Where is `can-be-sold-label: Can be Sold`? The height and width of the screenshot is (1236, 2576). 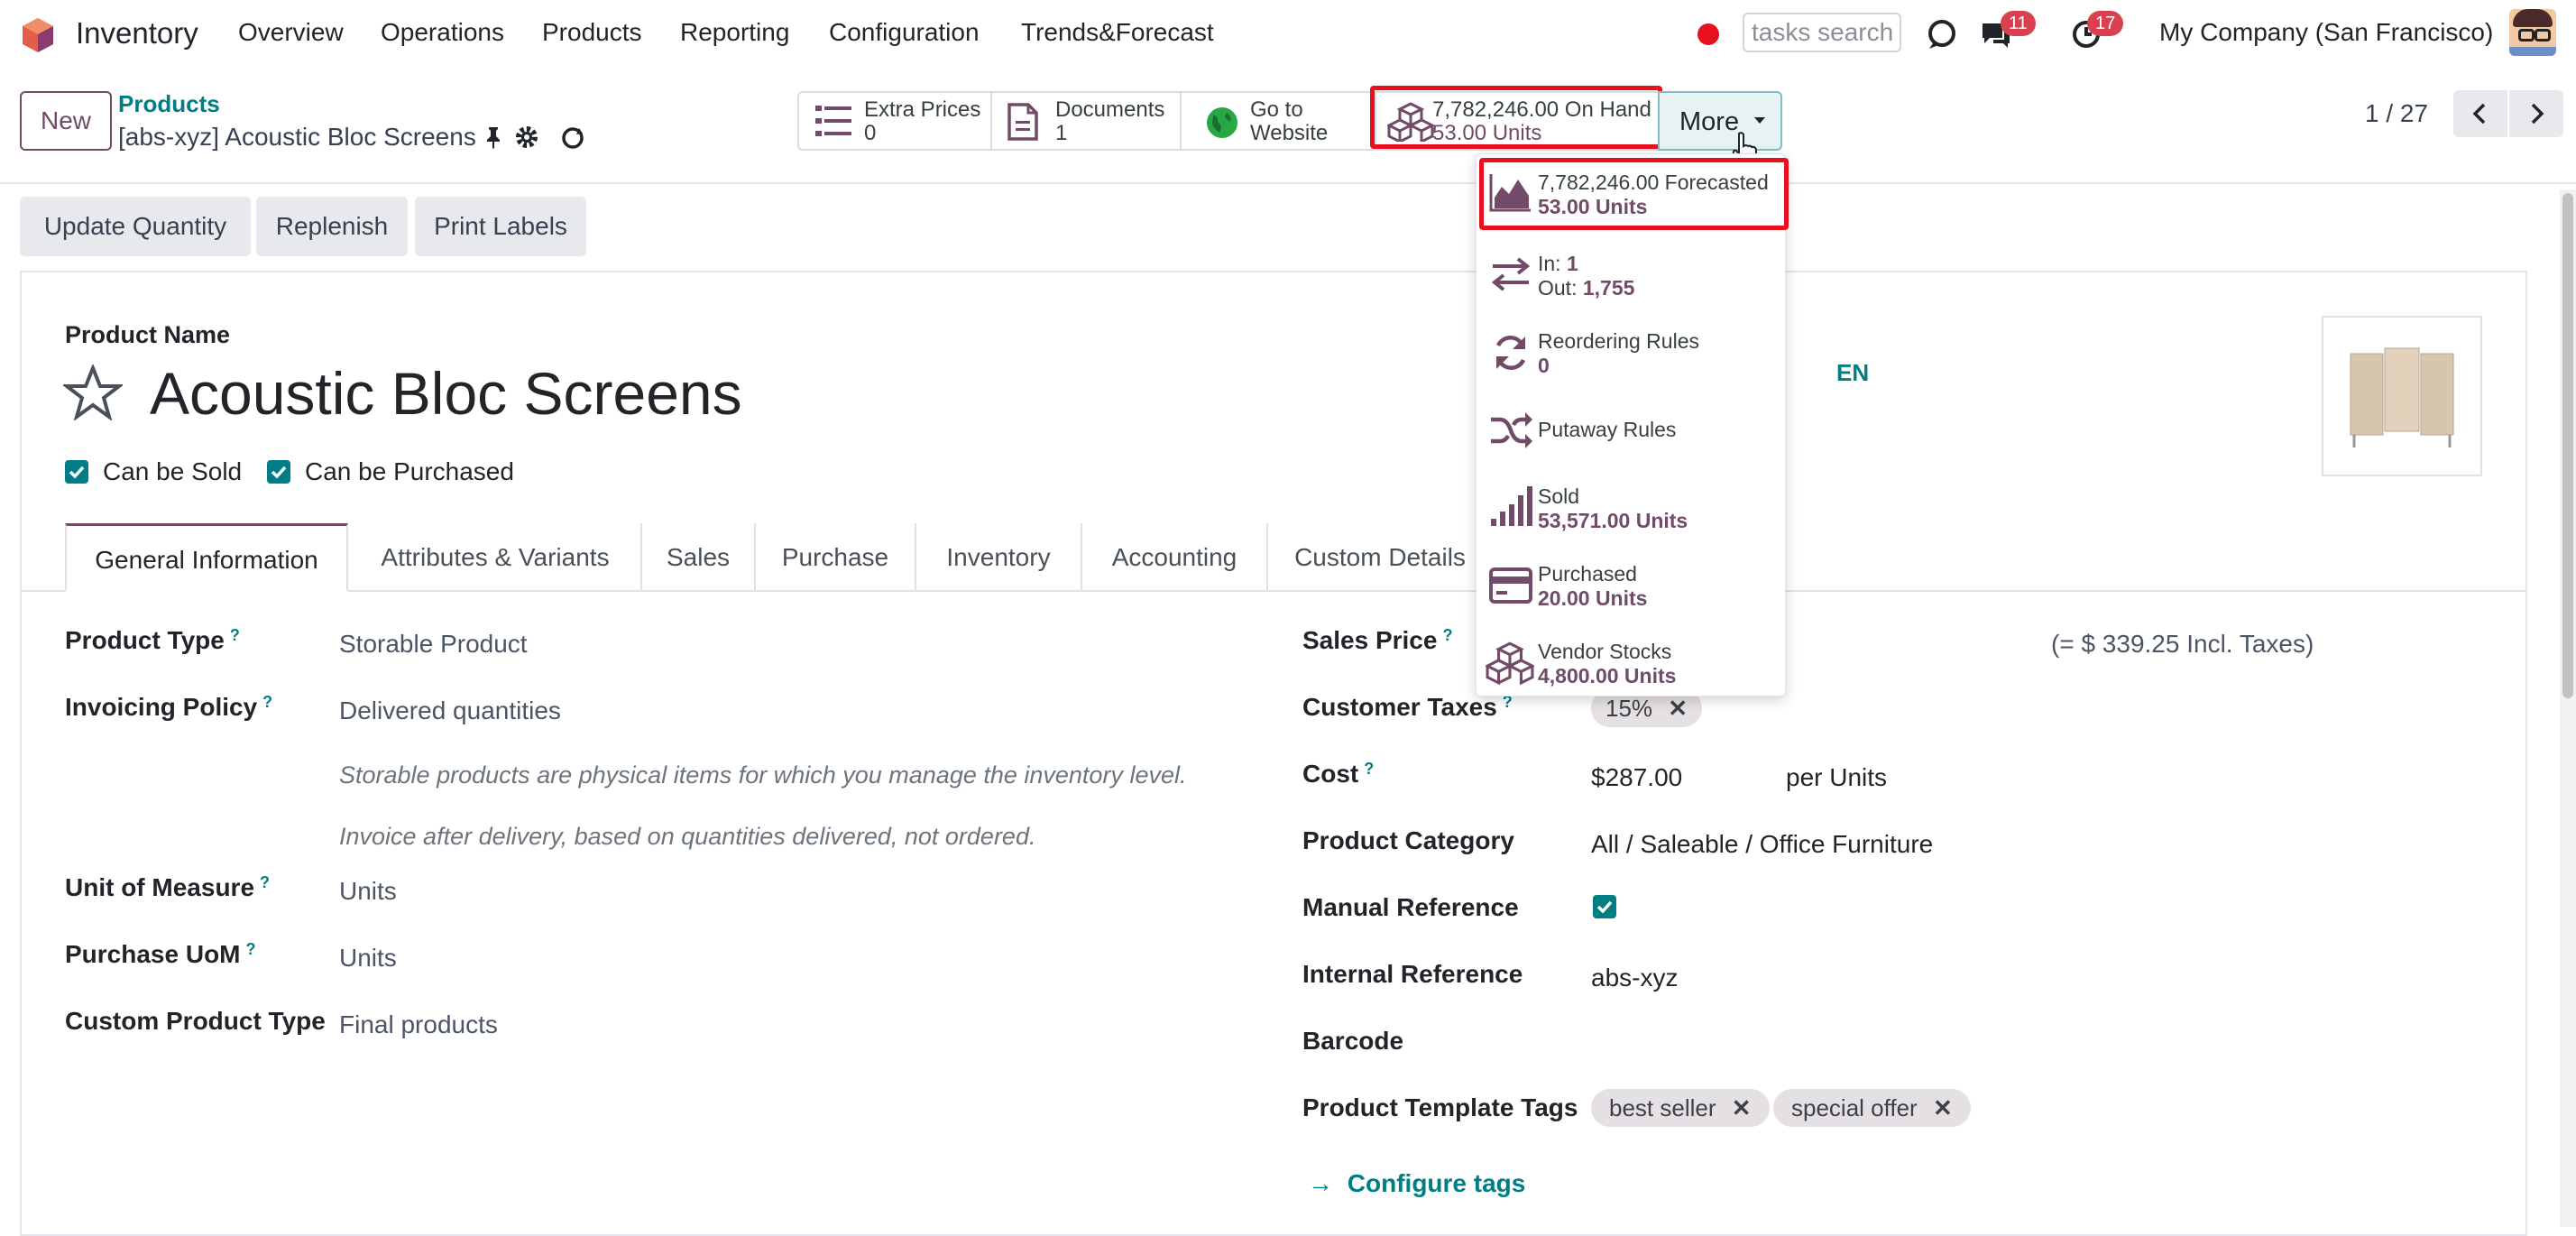
can-be-sold-label: Can be Sold is located at coordinates (172, 471).